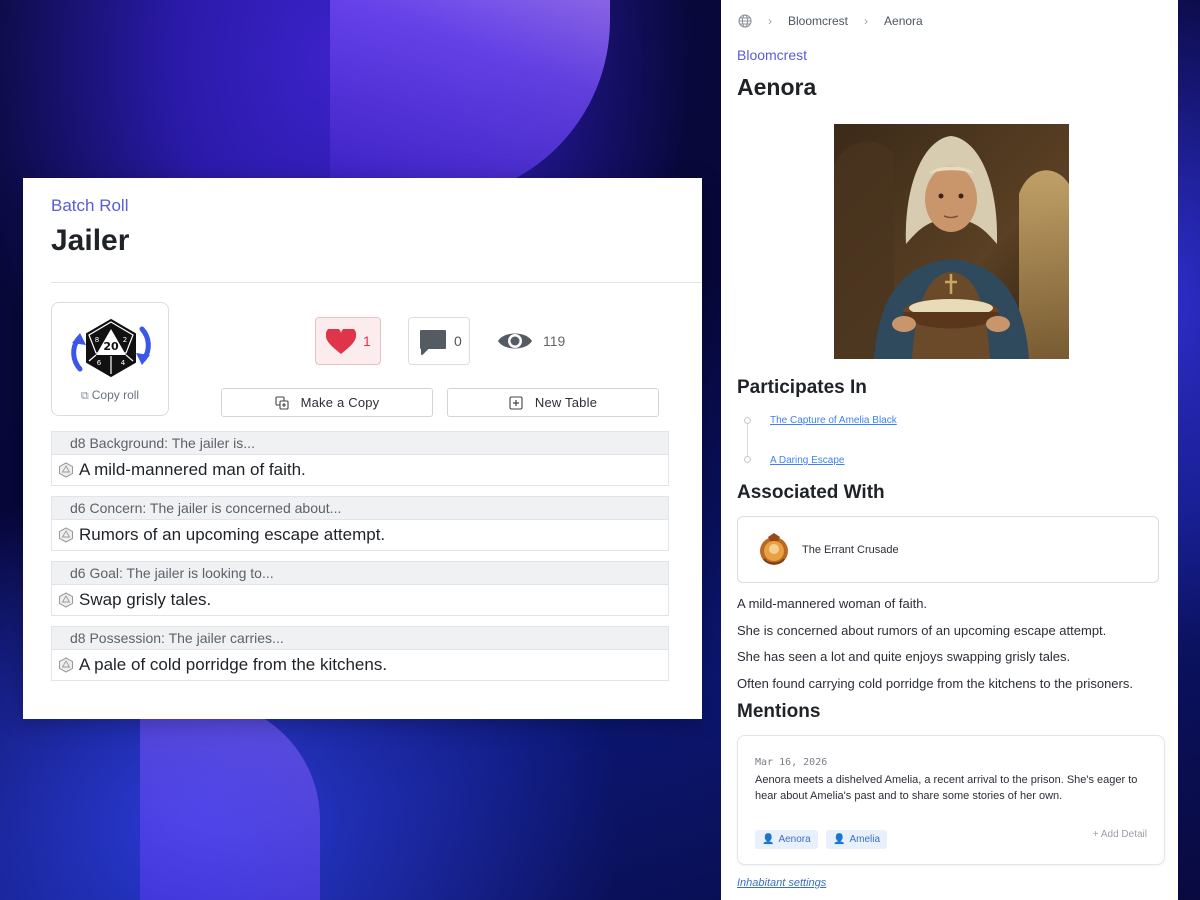 The image size is (1200, 900). I want to click on view-number: 119, so click(554, 341).